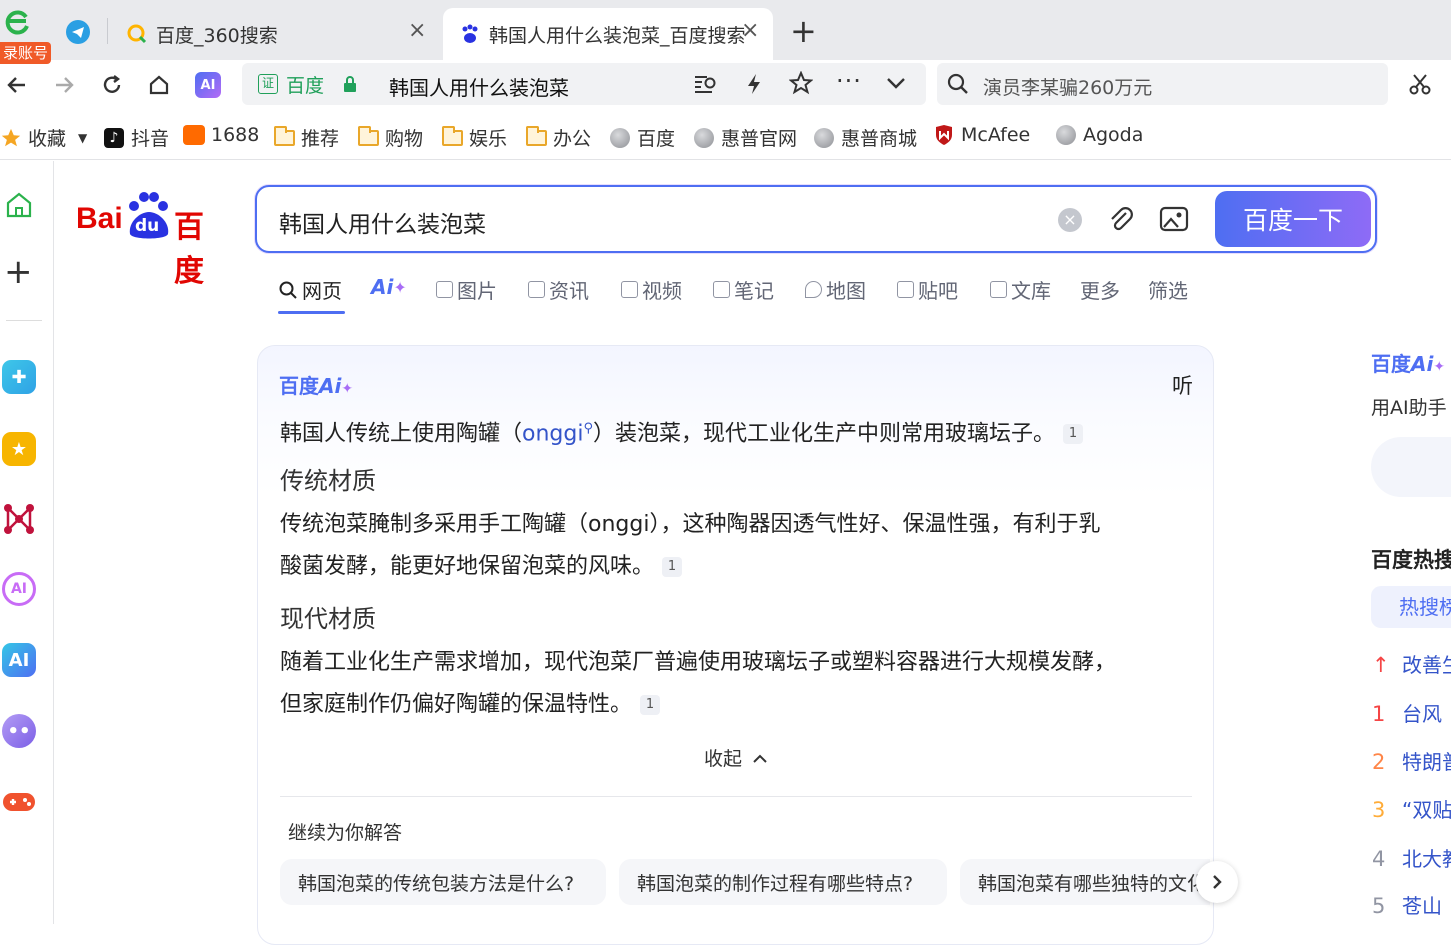 The height and width of the screenshot is (945, 1451). Describe the element at coordinates (19, 449) in the screenshot. I see `favorites-star-icon: ★` at that location.